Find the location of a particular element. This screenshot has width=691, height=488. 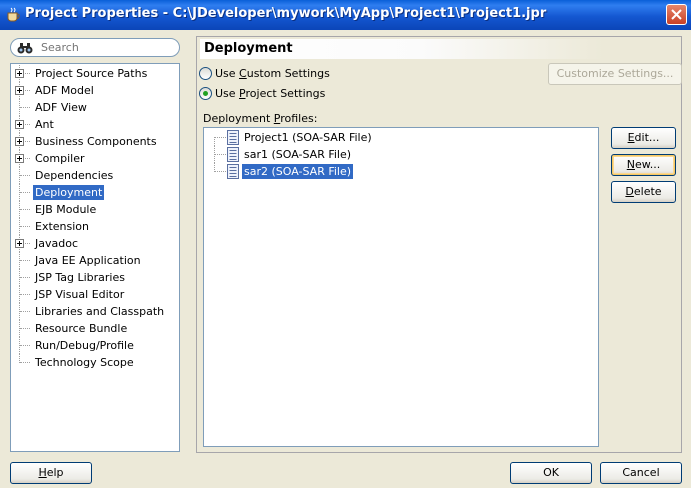

tree-item-technology-scope: Technology Scope is located at coordinates (95, 362).